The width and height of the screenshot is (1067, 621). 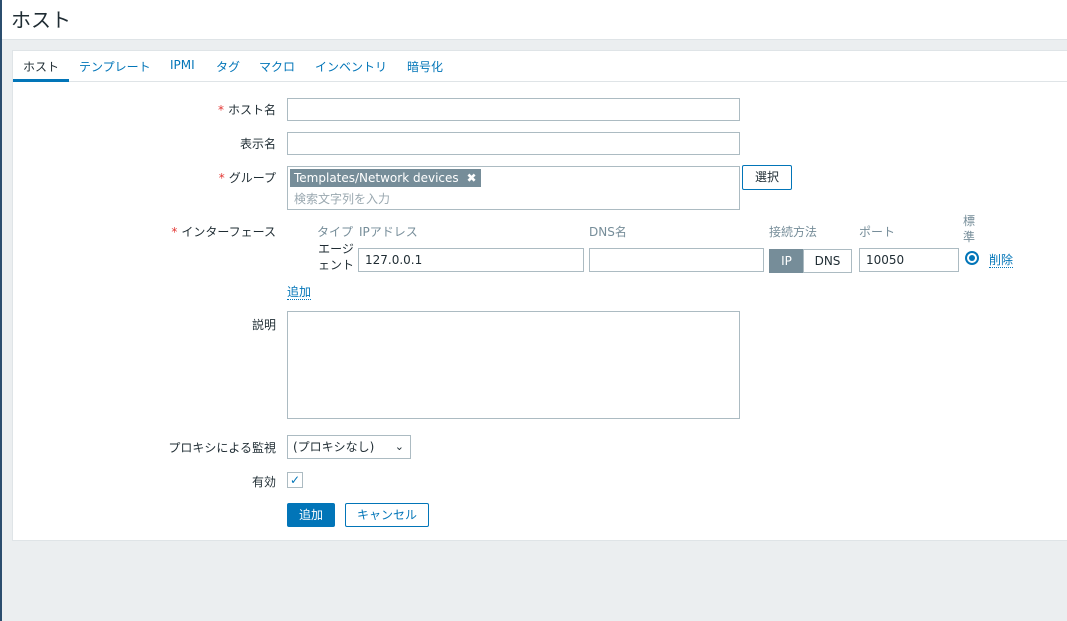 I want to click on interface-port-input, so click(x=909, y=260).